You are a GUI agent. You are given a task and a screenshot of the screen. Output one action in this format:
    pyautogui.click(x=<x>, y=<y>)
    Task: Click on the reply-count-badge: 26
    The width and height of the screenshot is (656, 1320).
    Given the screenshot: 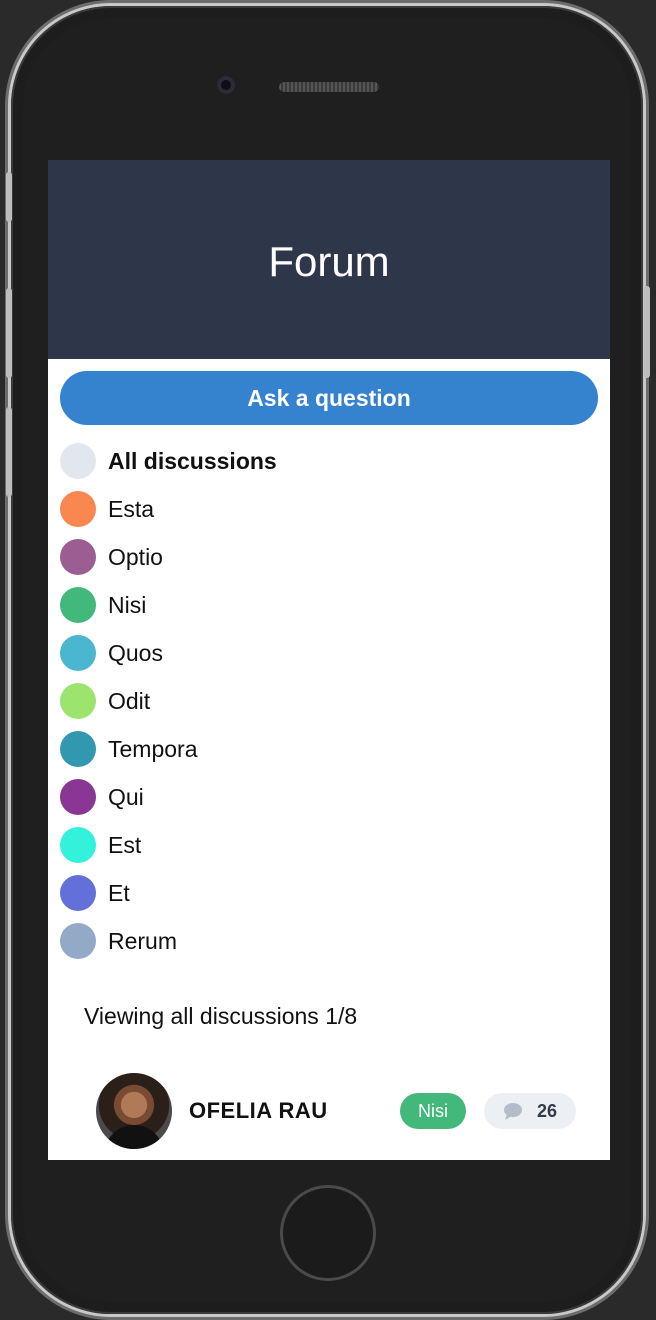 What is the action you would take?
    pyautogui.click(x=530, y=1111)
    